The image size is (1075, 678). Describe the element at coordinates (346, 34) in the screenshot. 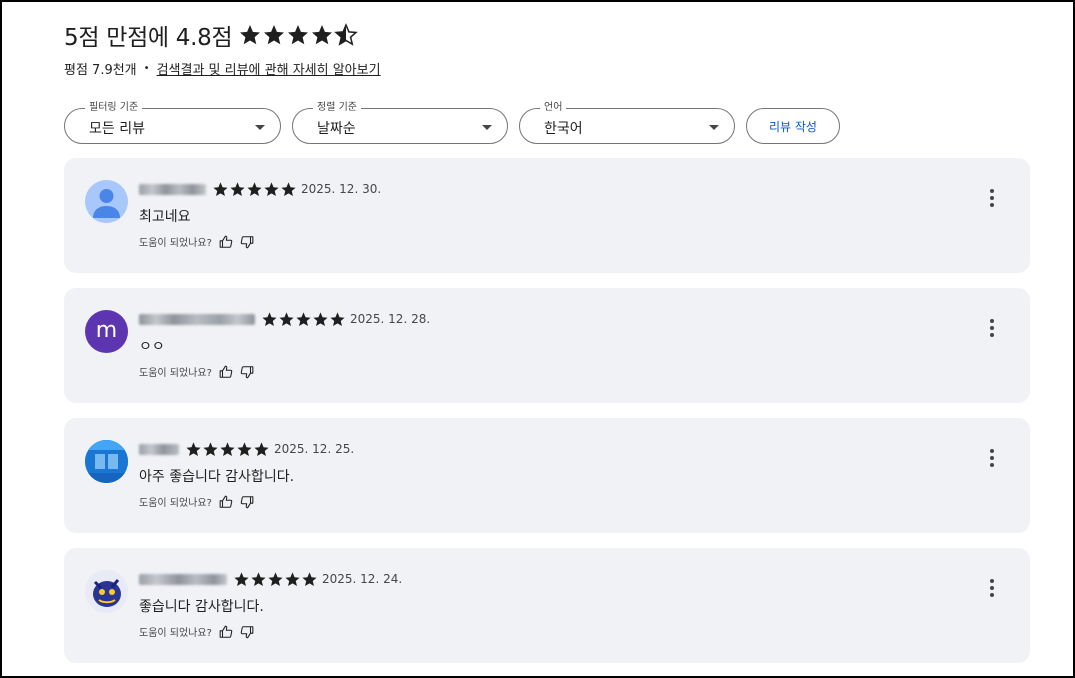

I see `half-star-icon` at that location.